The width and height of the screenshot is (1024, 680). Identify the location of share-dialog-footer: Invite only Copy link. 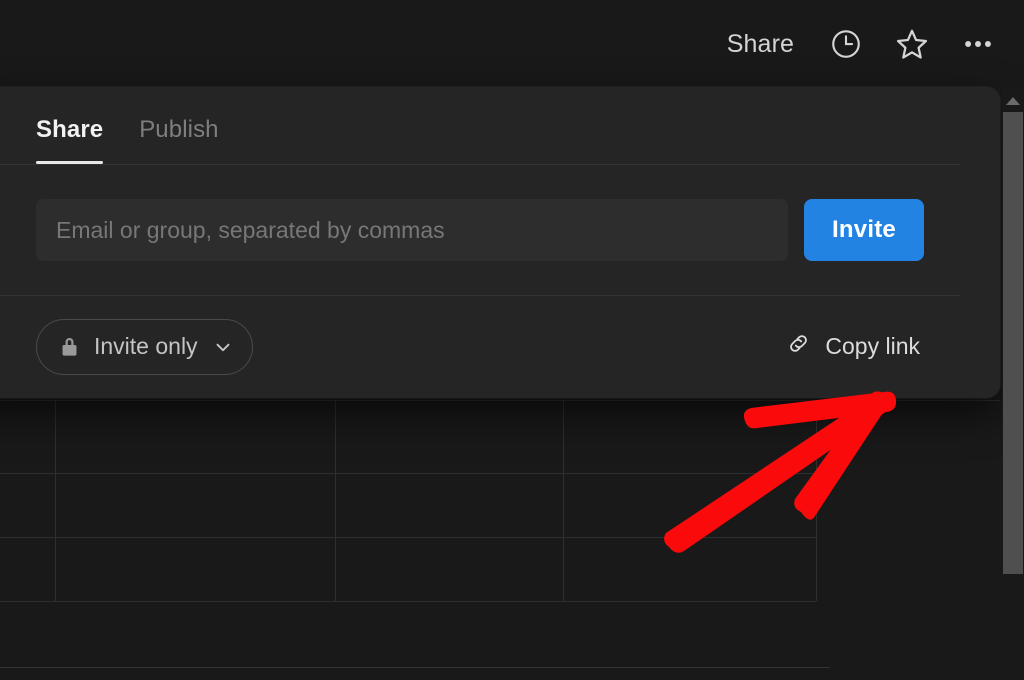
(480, 346).